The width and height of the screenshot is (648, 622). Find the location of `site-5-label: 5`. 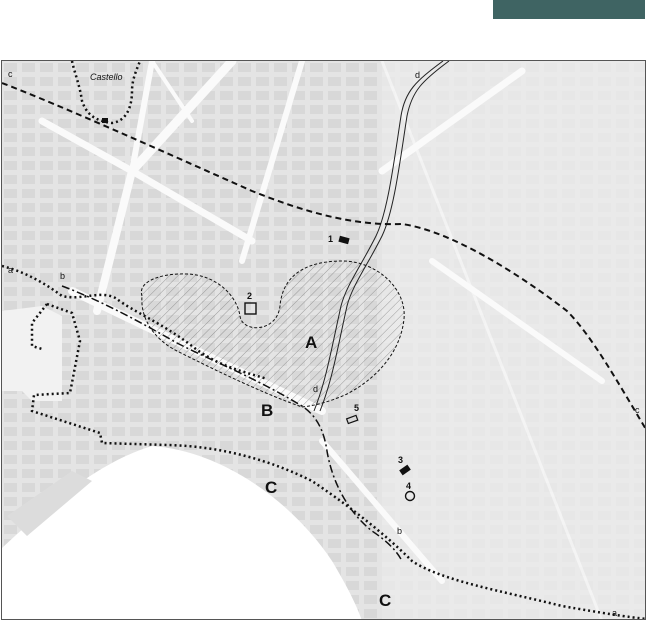

site-5-label: 5 is located at coordinates (356, 408).